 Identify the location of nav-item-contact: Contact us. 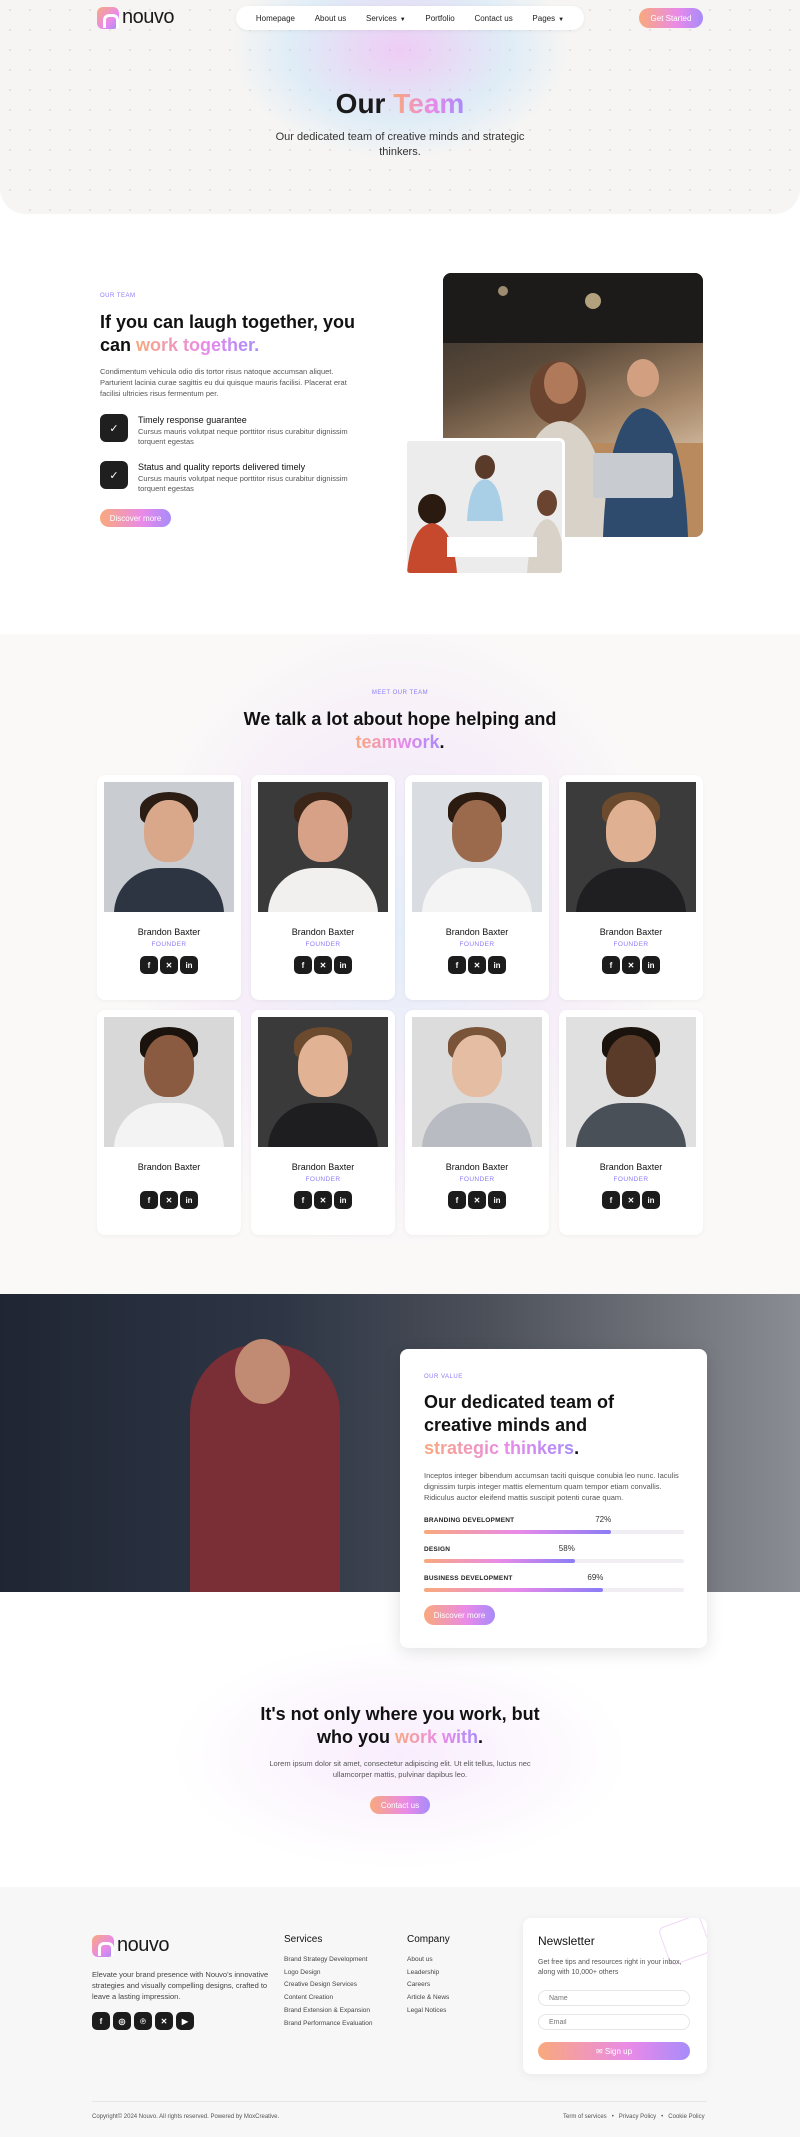
(493, 18).